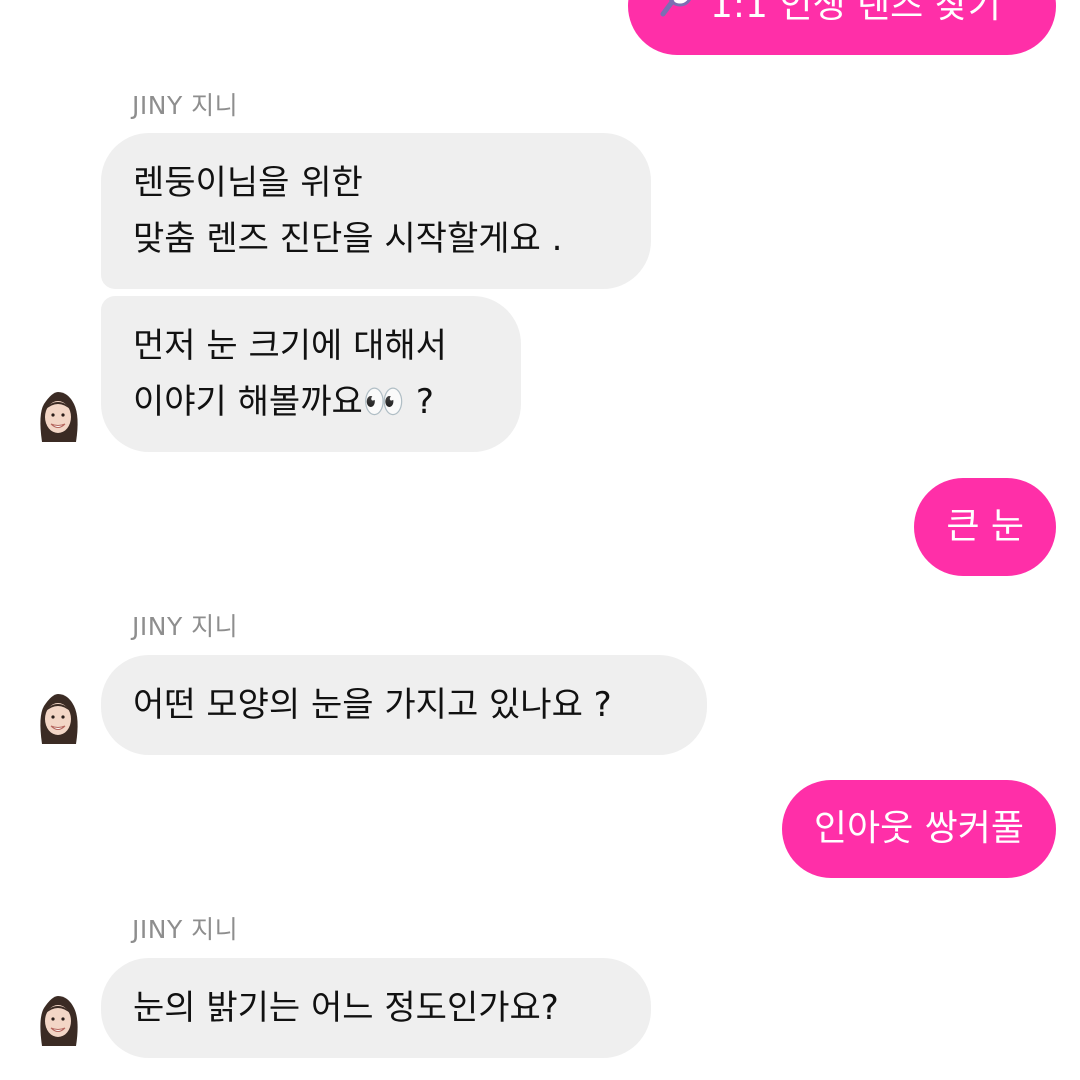 Image resolution: width=1080 pixels, height=1080 pixels. Describe the element at coordinates (985, 527) in the screenshot. I see `user-message: 큰 눈` at that location.